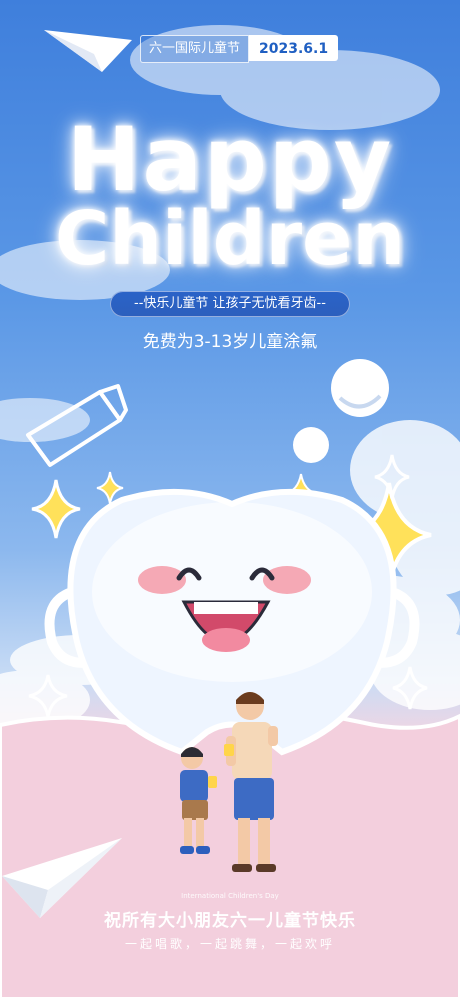 Image resolution: width=460 pixels, height=999 pixels. I want to click on event-badge: 六一国际儿童节, so click(195, 49).